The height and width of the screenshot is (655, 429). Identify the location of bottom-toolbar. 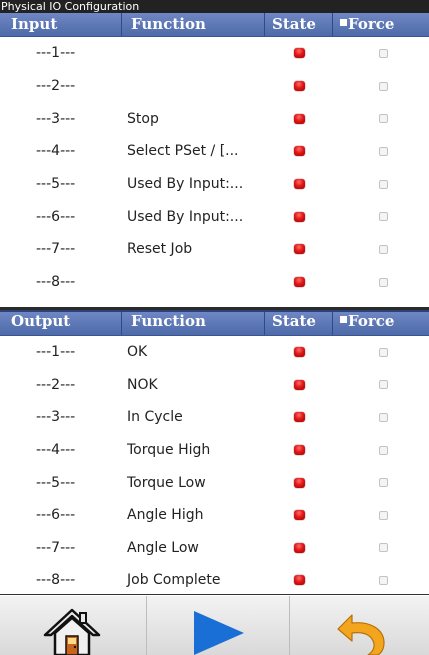
(214, 625).